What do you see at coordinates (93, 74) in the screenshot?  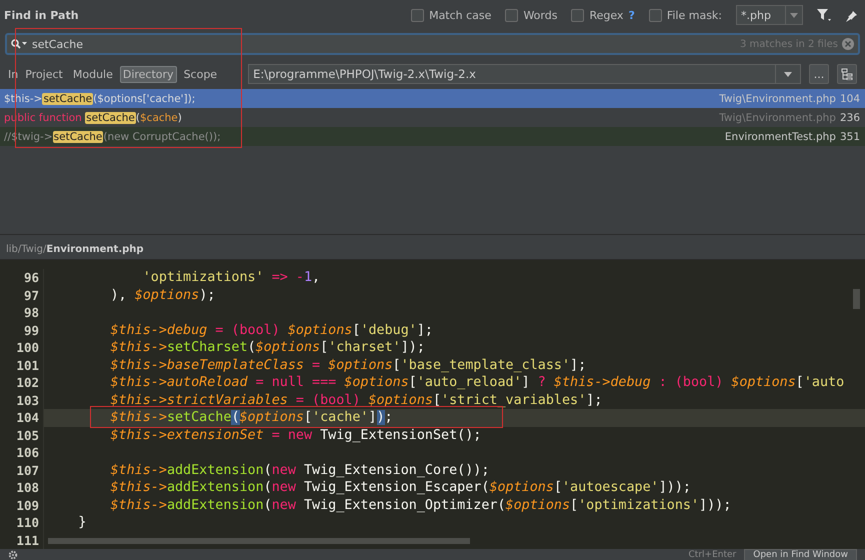 I see `scope-tab: Module` at bounding box center [93, 74].